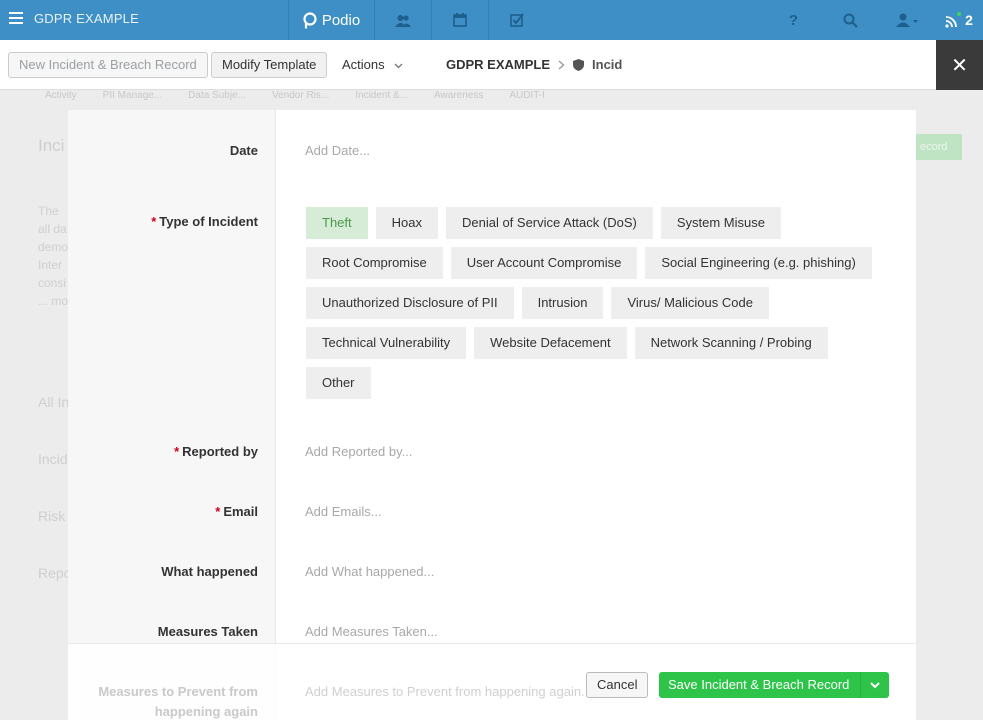  What do you see at coordinates (338, 383) in the screenshot?
I see `option-other: Other` at bounding box center [338, 383].